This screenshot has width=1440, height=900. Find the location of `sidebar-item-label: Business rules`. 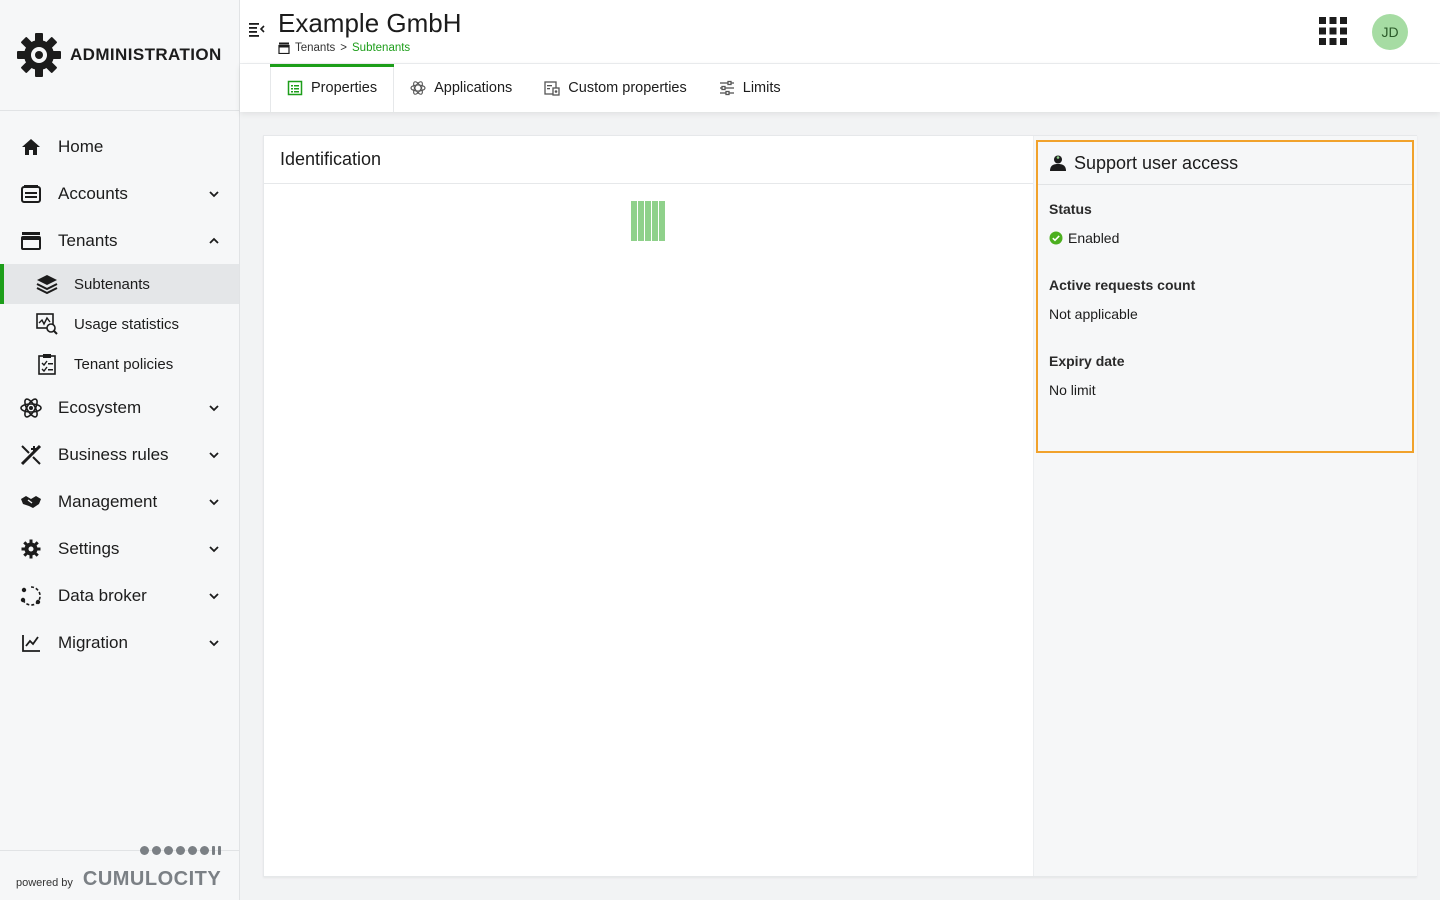

sidebar-item-label: Business rules is located at coordinates (113, 454).